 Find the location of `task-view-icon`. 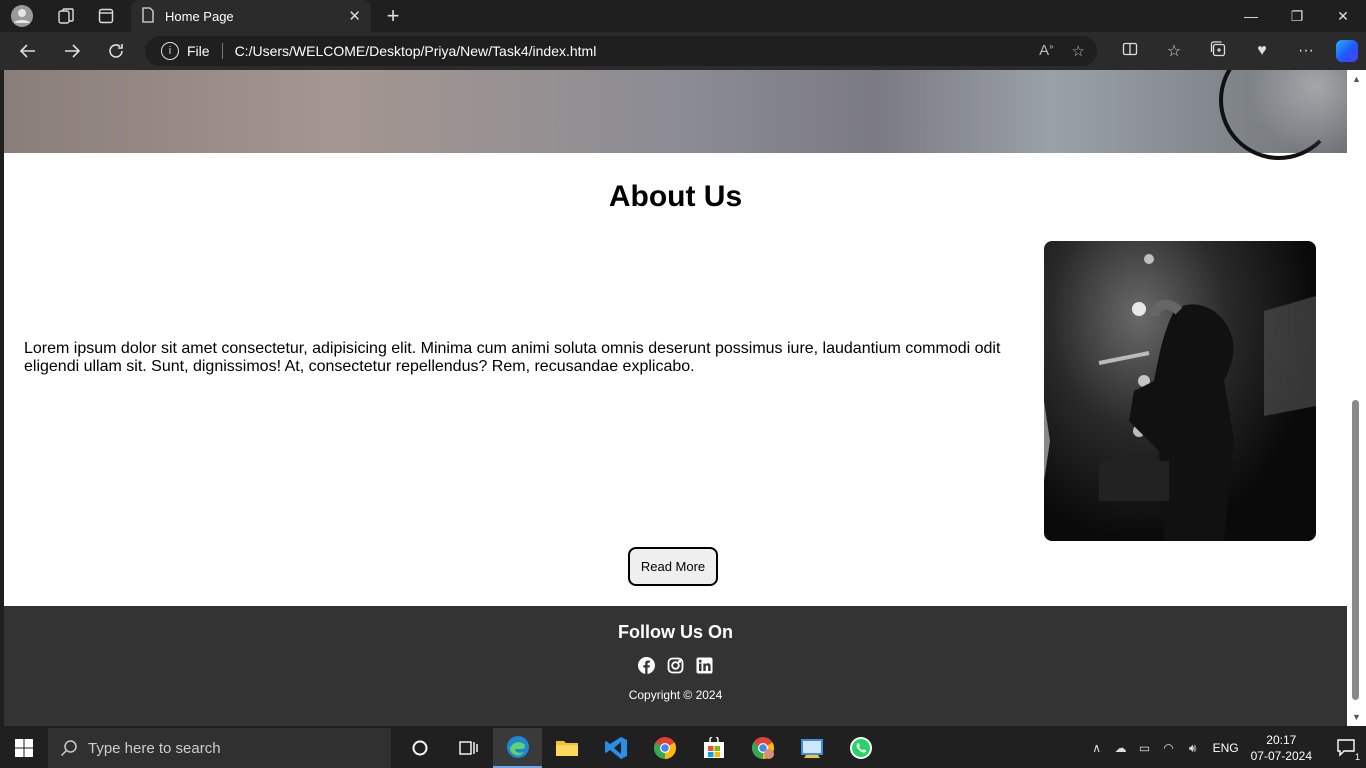

task-view-icon is located at coordinates (468, 748).